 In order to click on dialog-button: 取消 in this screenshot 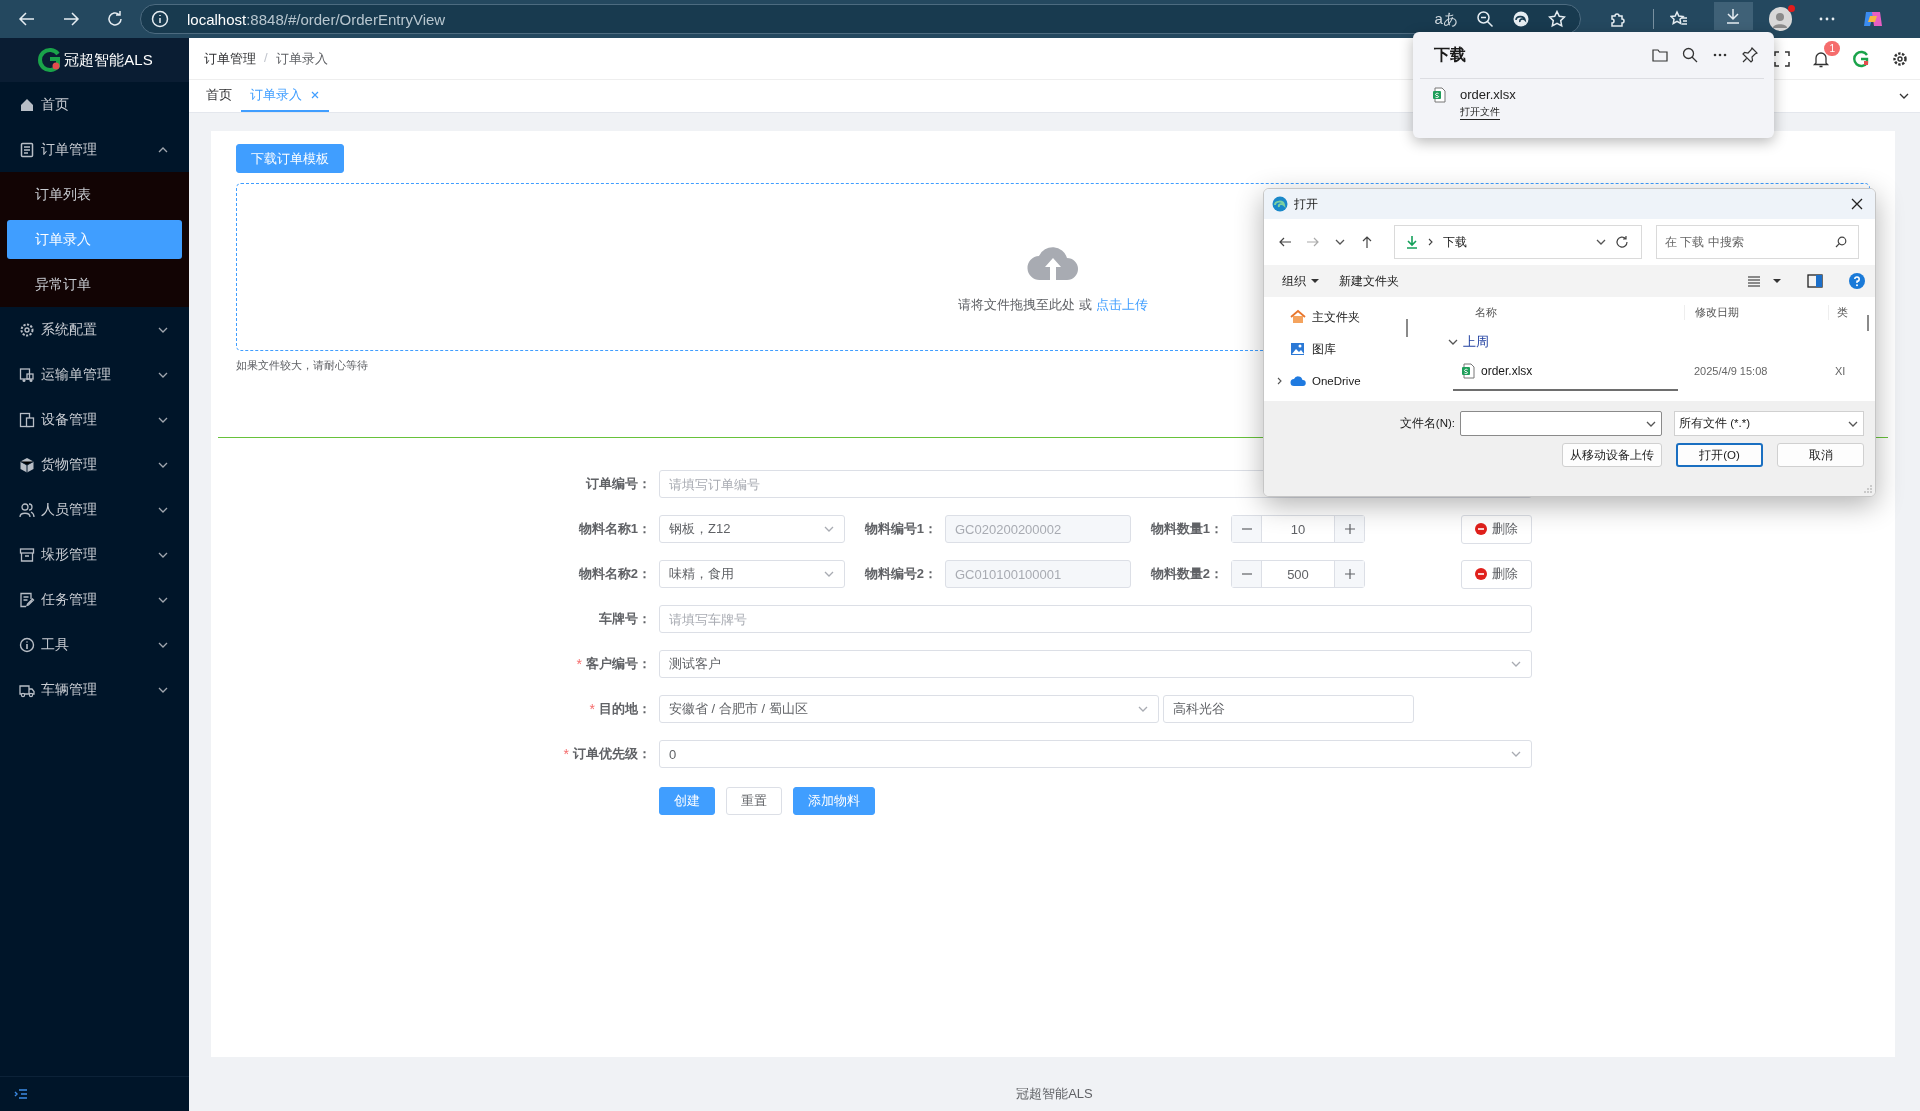, I will do `click(1820, 455)`.